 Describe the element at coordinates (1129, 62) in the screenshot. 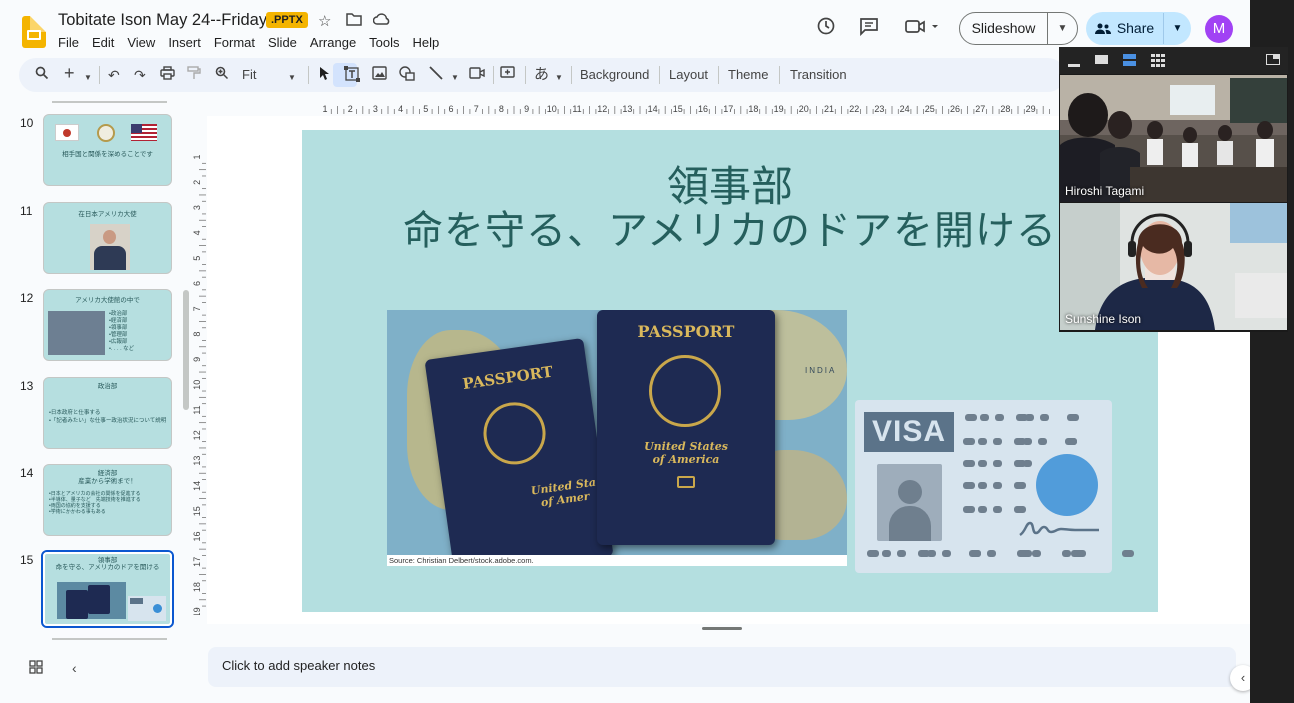

I see `stacked-view-icon` at that location.